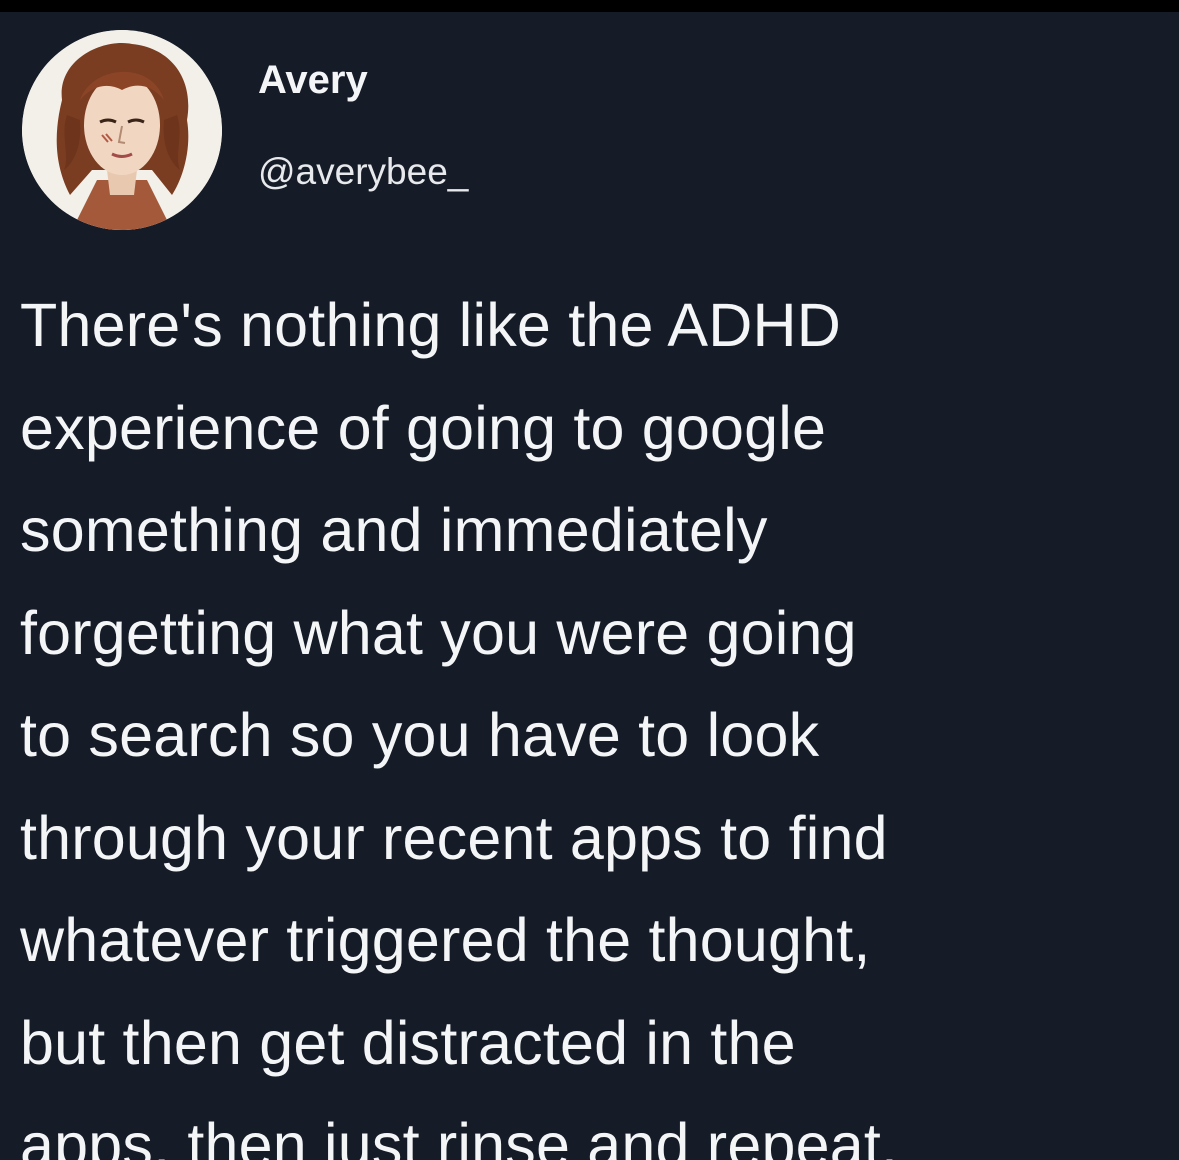 The image size is (1179, 1160). I want to click on tweet-line: something and immediately, so click(394, 530).